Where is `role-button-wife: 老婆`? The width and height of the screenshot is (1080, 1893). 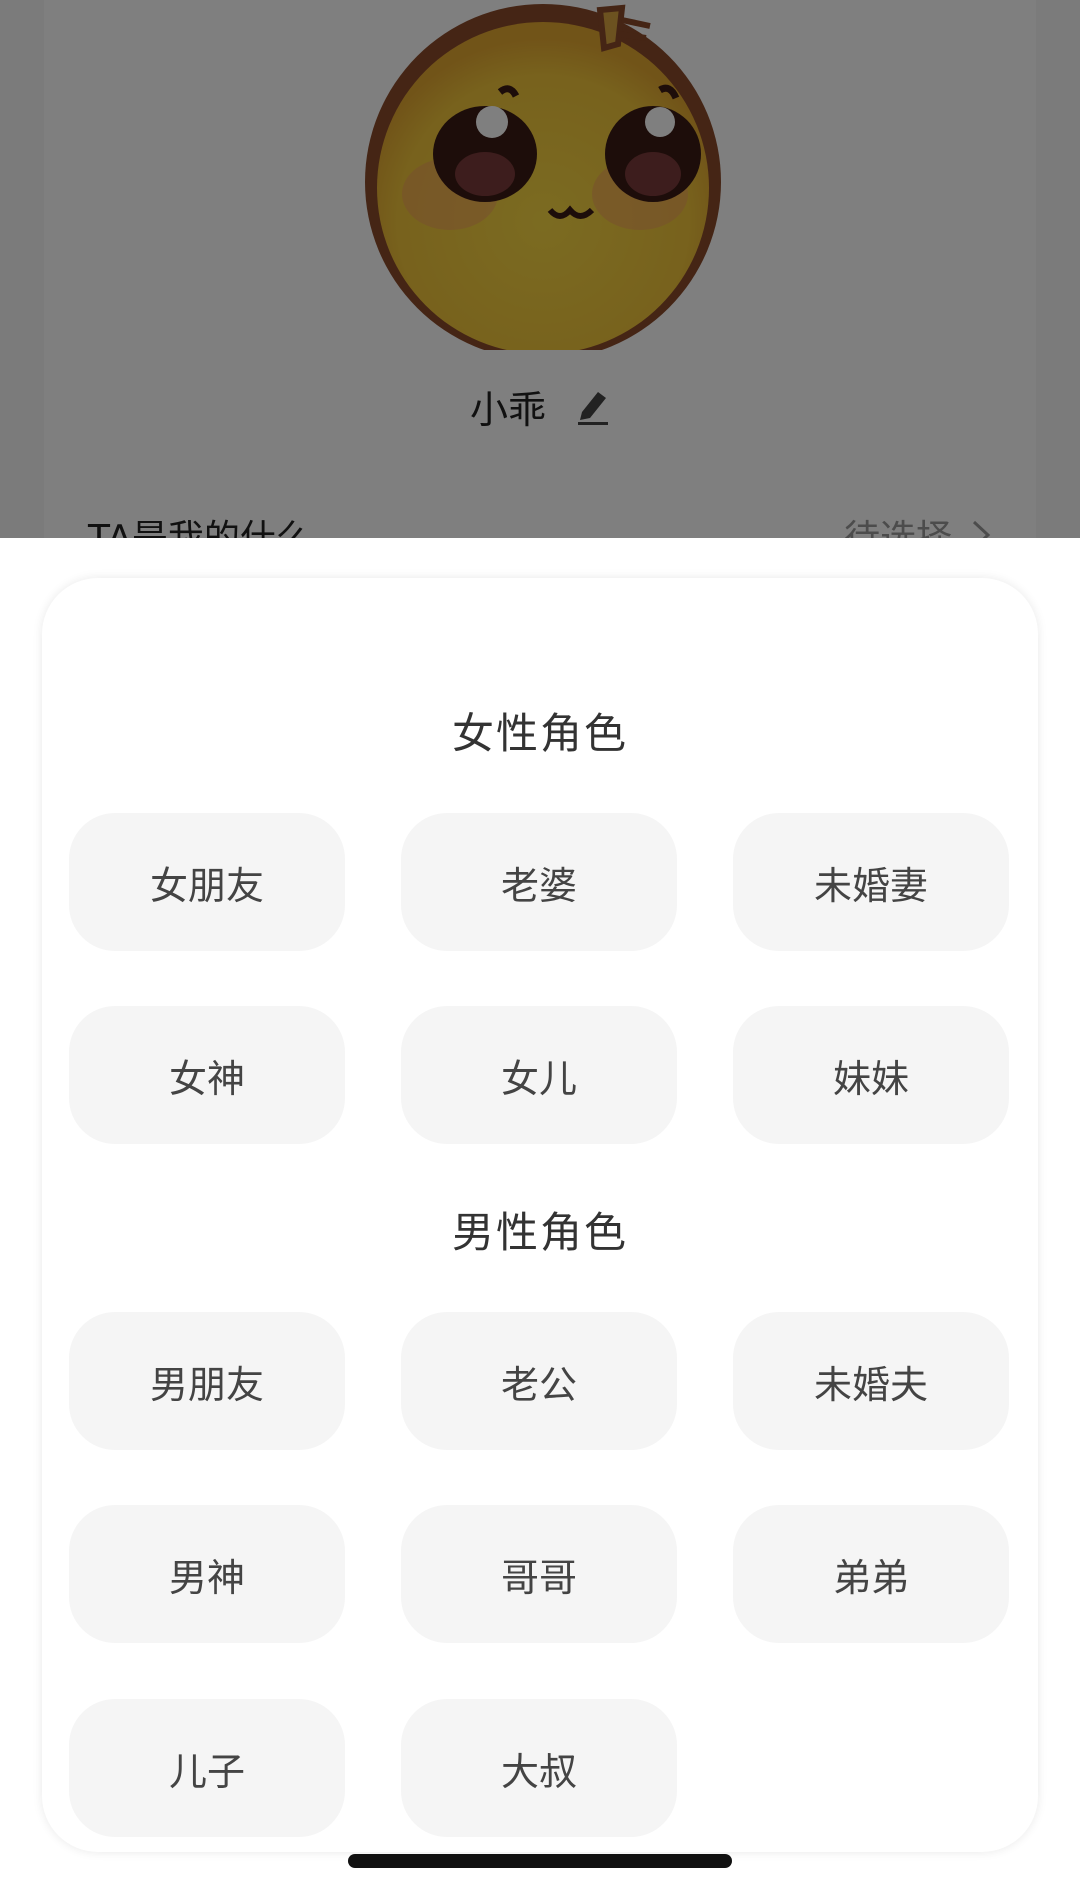 role-button-wife: 老婆 is located at coordinates (539, 882).